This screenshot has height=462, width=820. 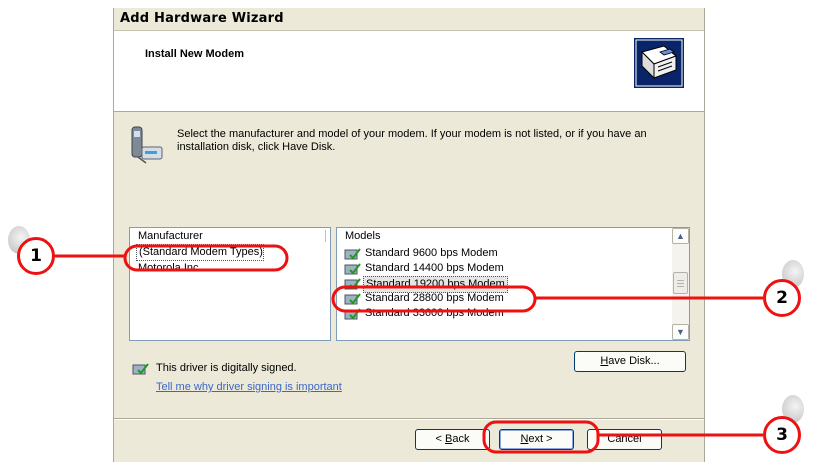 I want to click on back-label: ack, so click(x=461, y=439).